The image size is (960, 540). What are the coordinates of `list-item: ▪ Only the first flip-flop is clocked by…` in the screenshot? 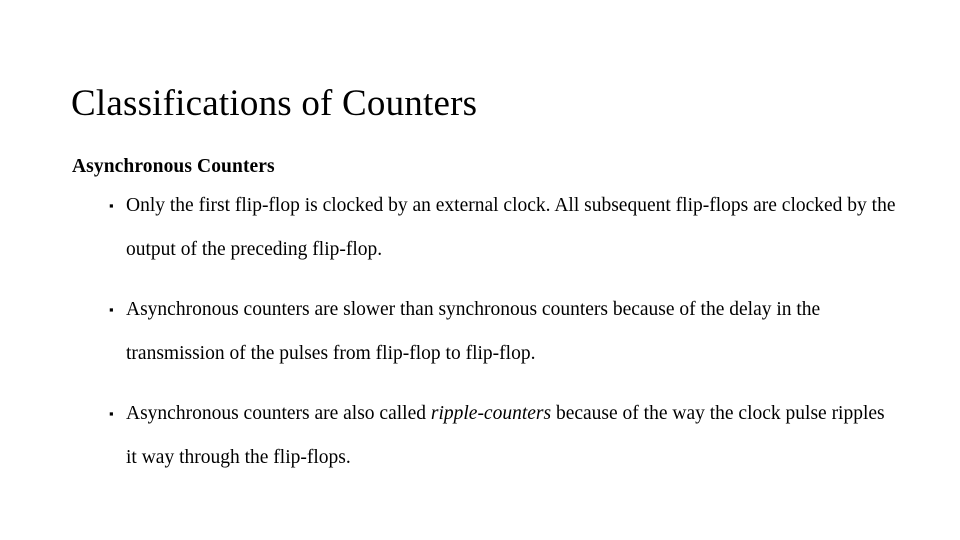 It's located at (504, 227).